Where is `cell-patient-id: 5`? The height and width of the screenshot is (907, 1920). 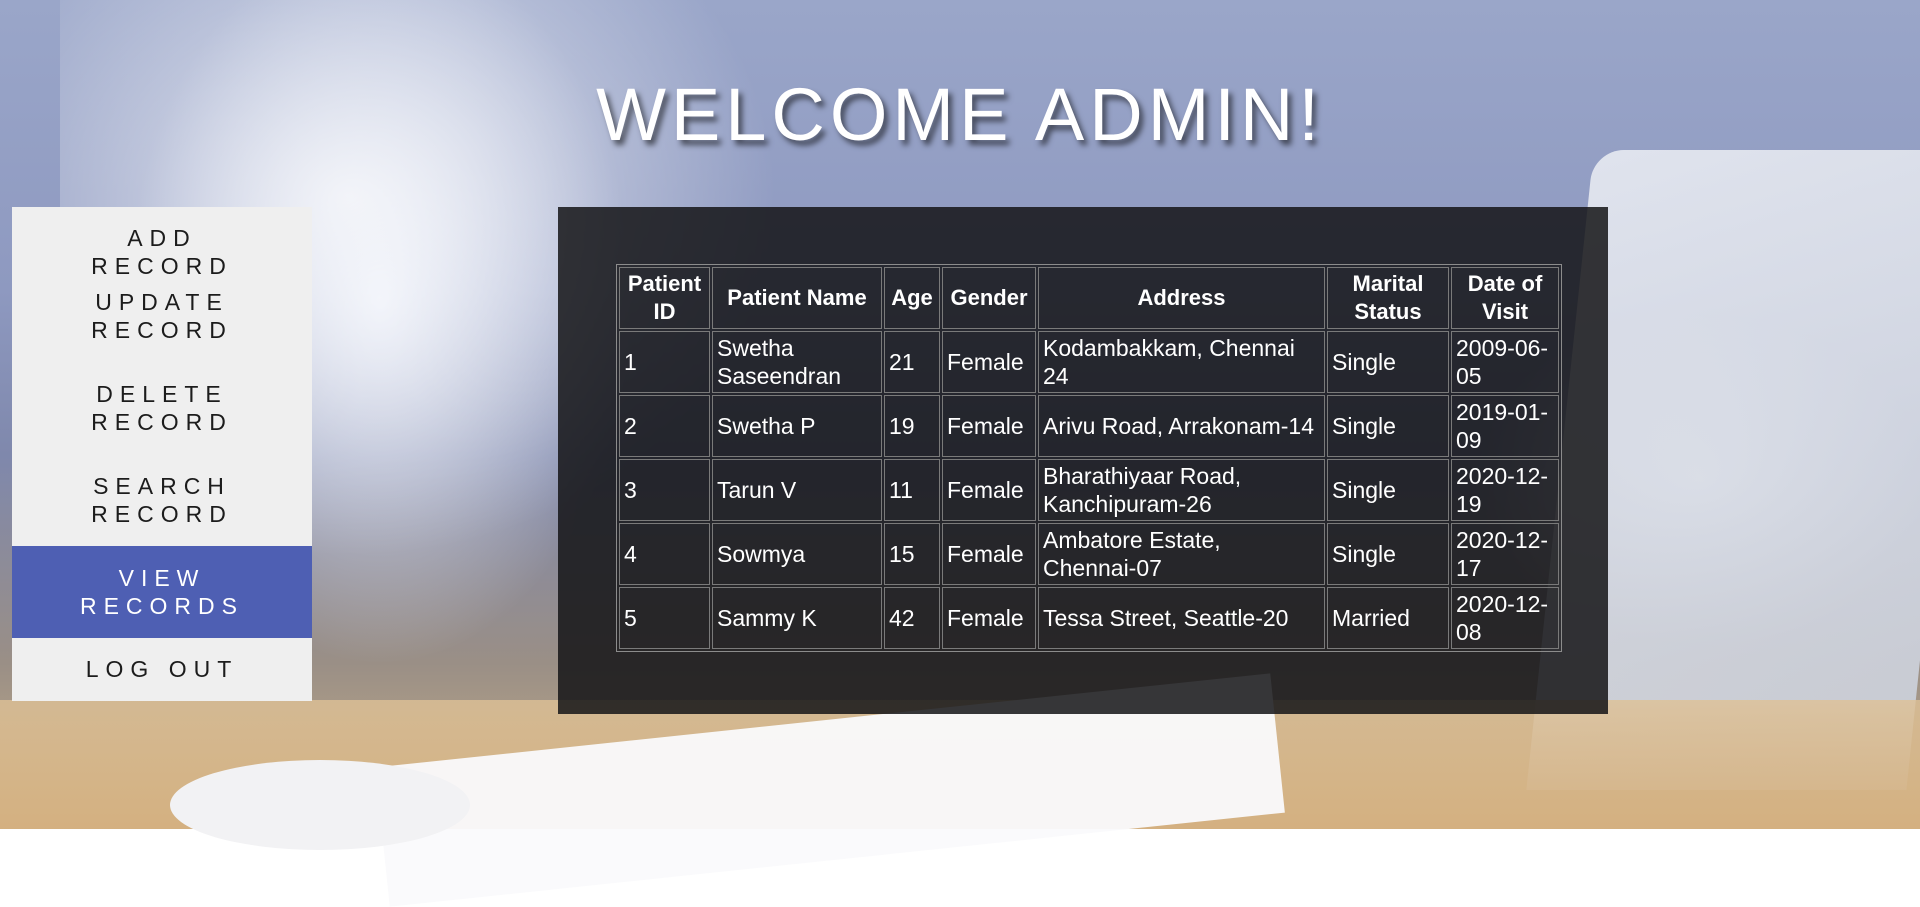
cell-patient-id: 5 is located at coordinates (664, 618).